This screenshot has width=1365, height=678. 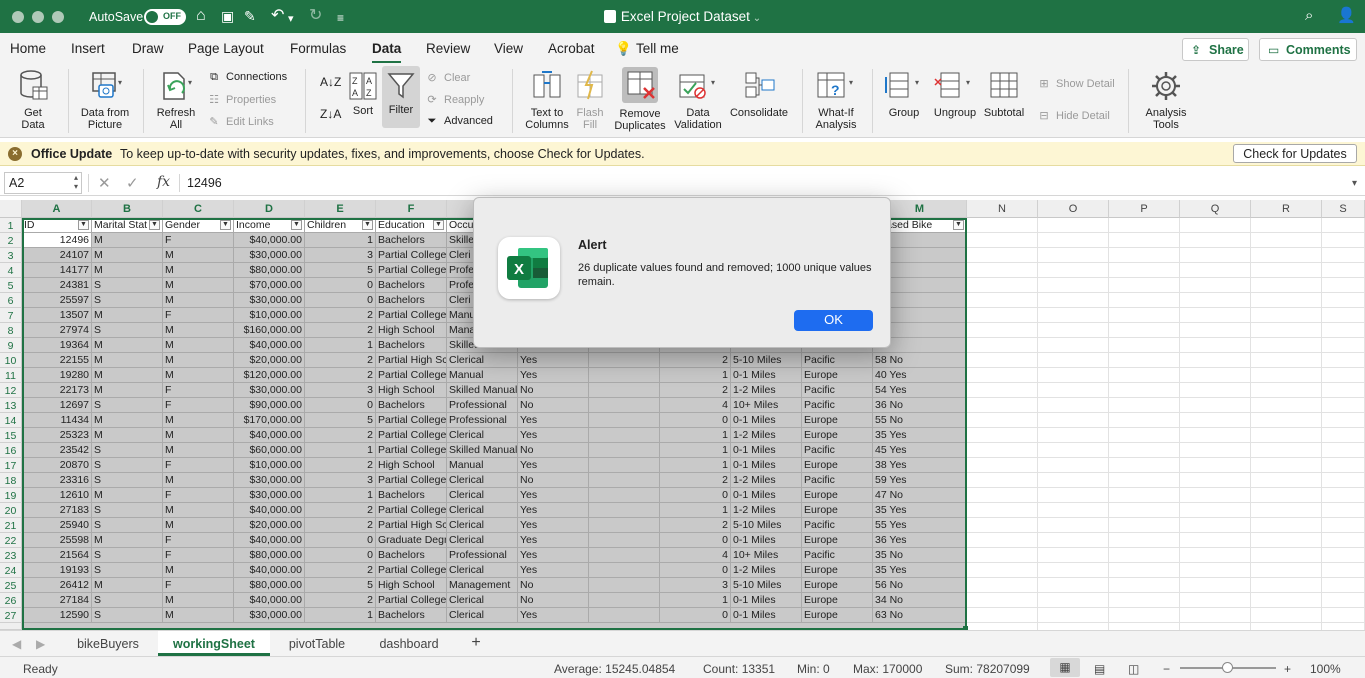 I want to click on name-box-stepper-icon: ▴ ▾, so click(x=76, y=182).